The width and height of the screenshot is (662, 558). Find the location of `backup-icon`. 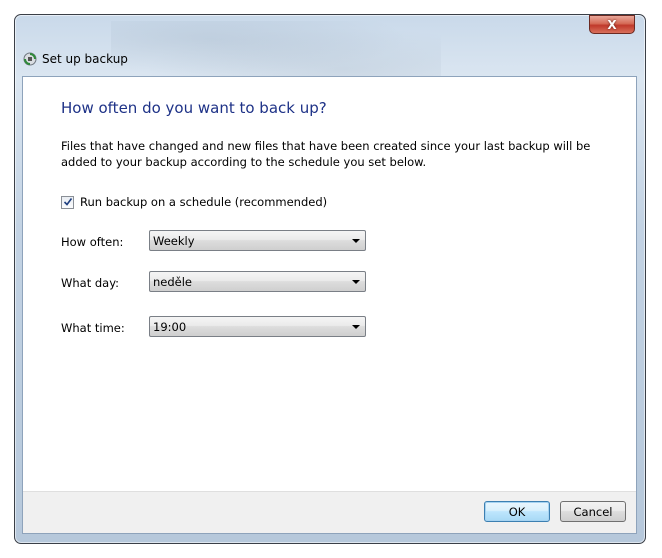

backup-icon is located at coordinates (30, 59).